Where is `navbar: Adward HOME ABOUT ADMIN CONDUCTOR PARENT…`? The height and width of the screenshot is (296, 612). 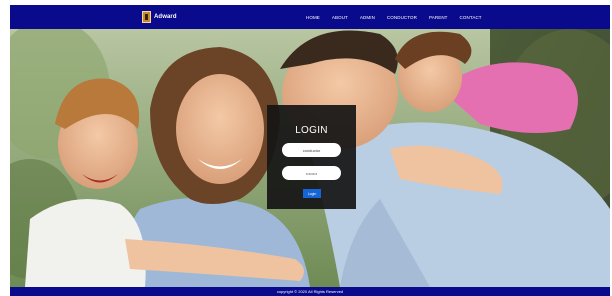 navbar: Adward HOME ABOUT ADMIN CONDUCTOR PARENT… is located at coordinates (310, 17).